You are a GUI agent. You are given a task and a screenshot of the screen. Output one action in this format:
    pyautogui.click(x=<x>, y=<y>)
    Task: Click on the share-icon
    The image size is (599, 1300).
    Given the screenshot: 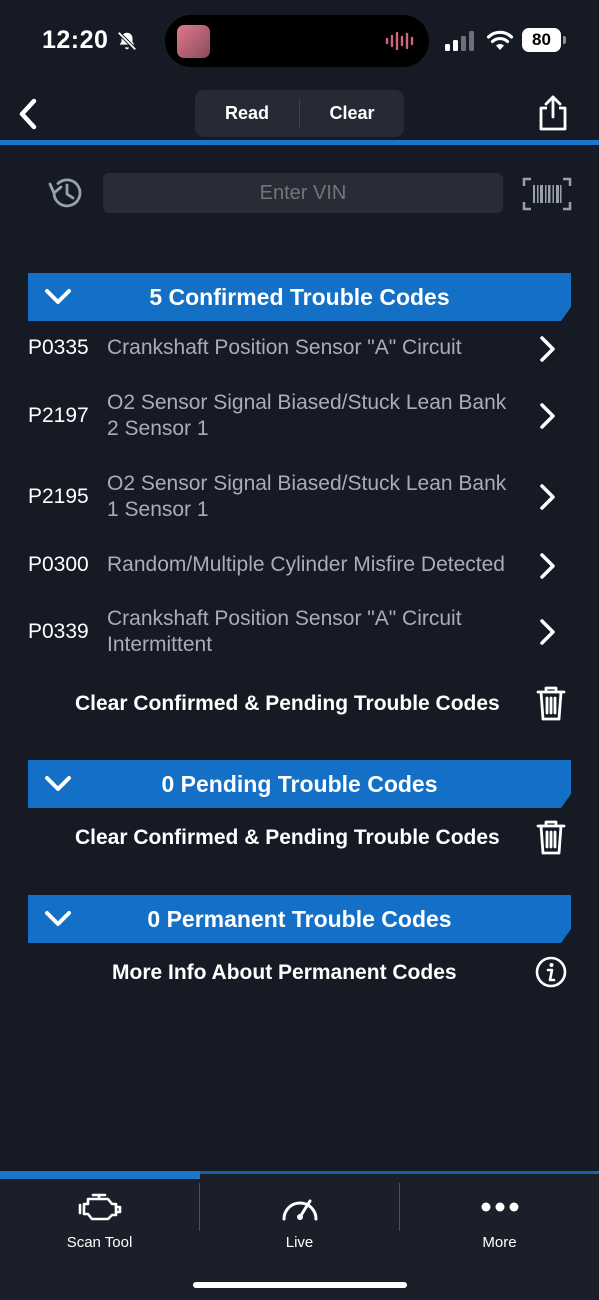 What is the action you would take?
    pyautogui.click(x=553, y=113)
    